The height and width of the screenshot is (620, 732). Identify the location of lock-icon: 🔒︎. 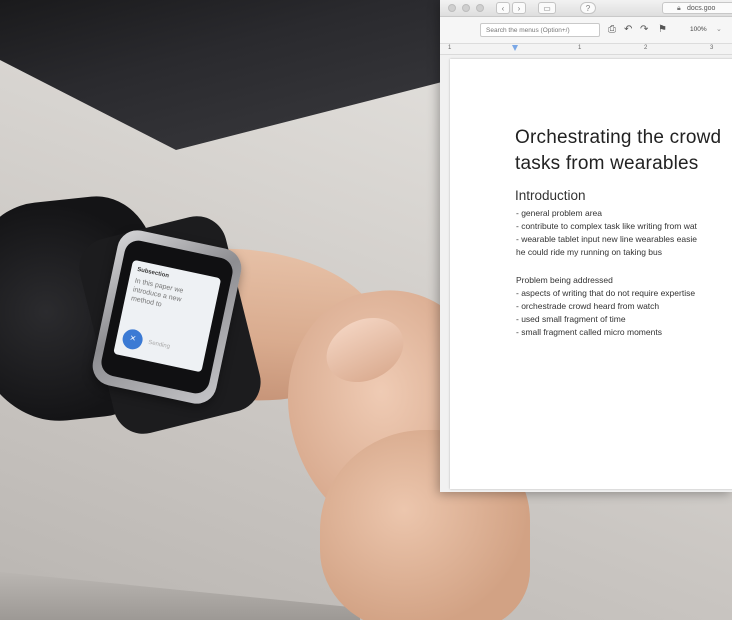
(679, 8).